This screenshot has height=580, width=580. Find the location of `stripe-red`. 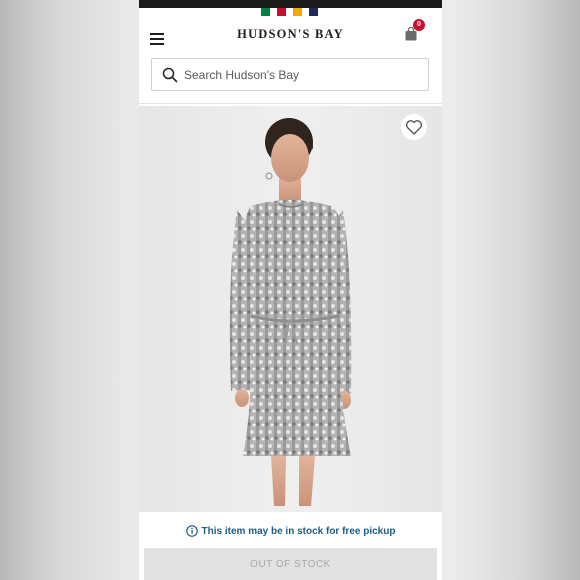

stripe-red is located at coordinates (281, 12).